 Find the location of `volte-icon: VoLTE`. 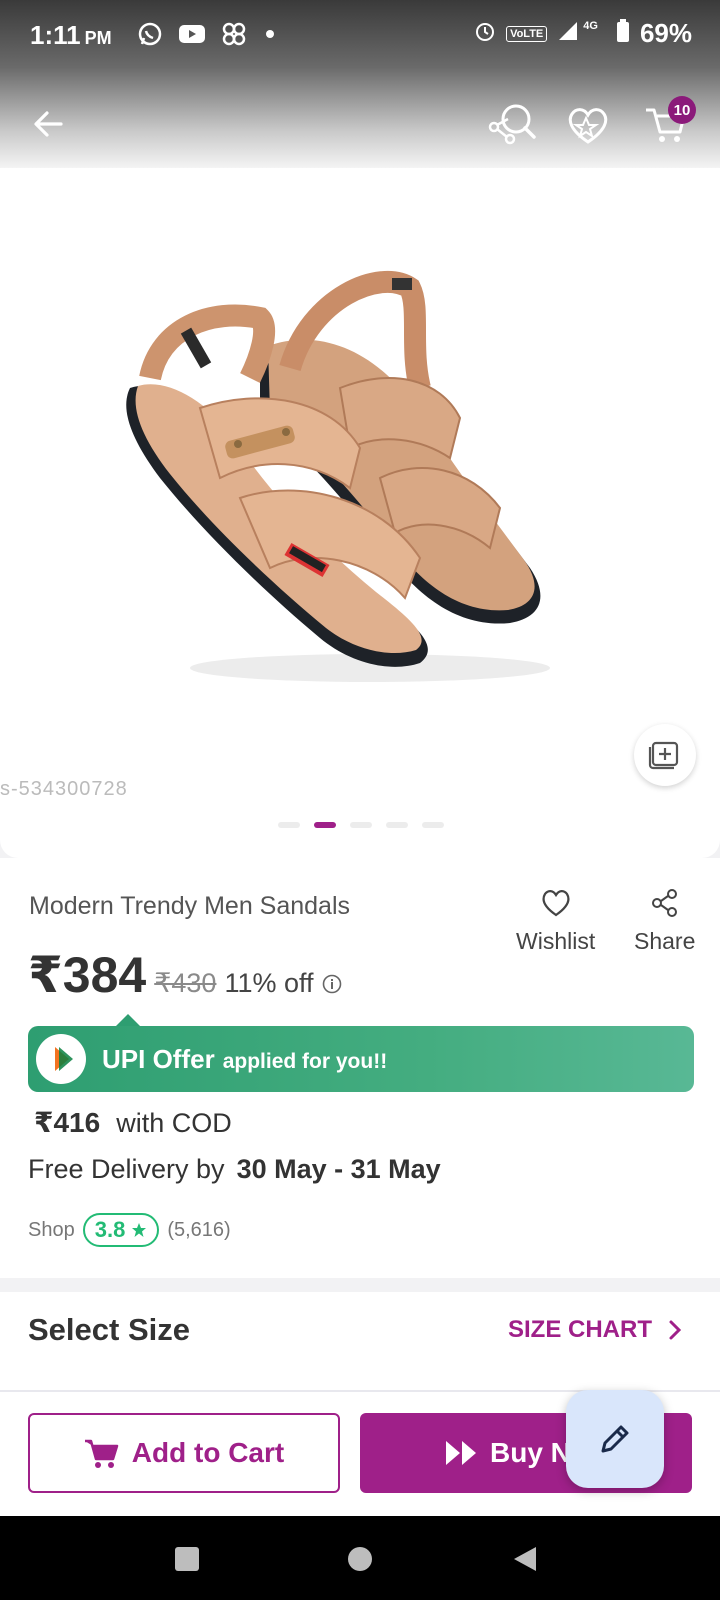

volte-icon: VoLTE is located at coordinates (527, 33).